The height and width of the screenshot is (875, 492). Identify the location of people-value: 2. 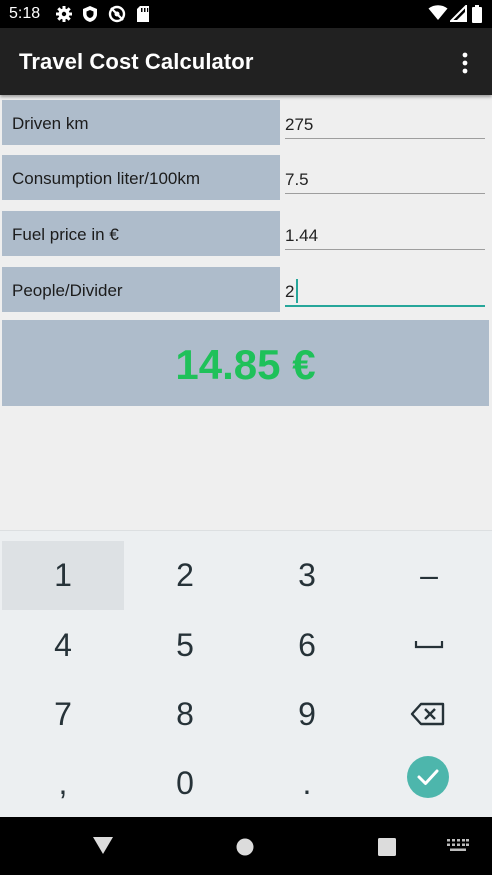
(290, 291).